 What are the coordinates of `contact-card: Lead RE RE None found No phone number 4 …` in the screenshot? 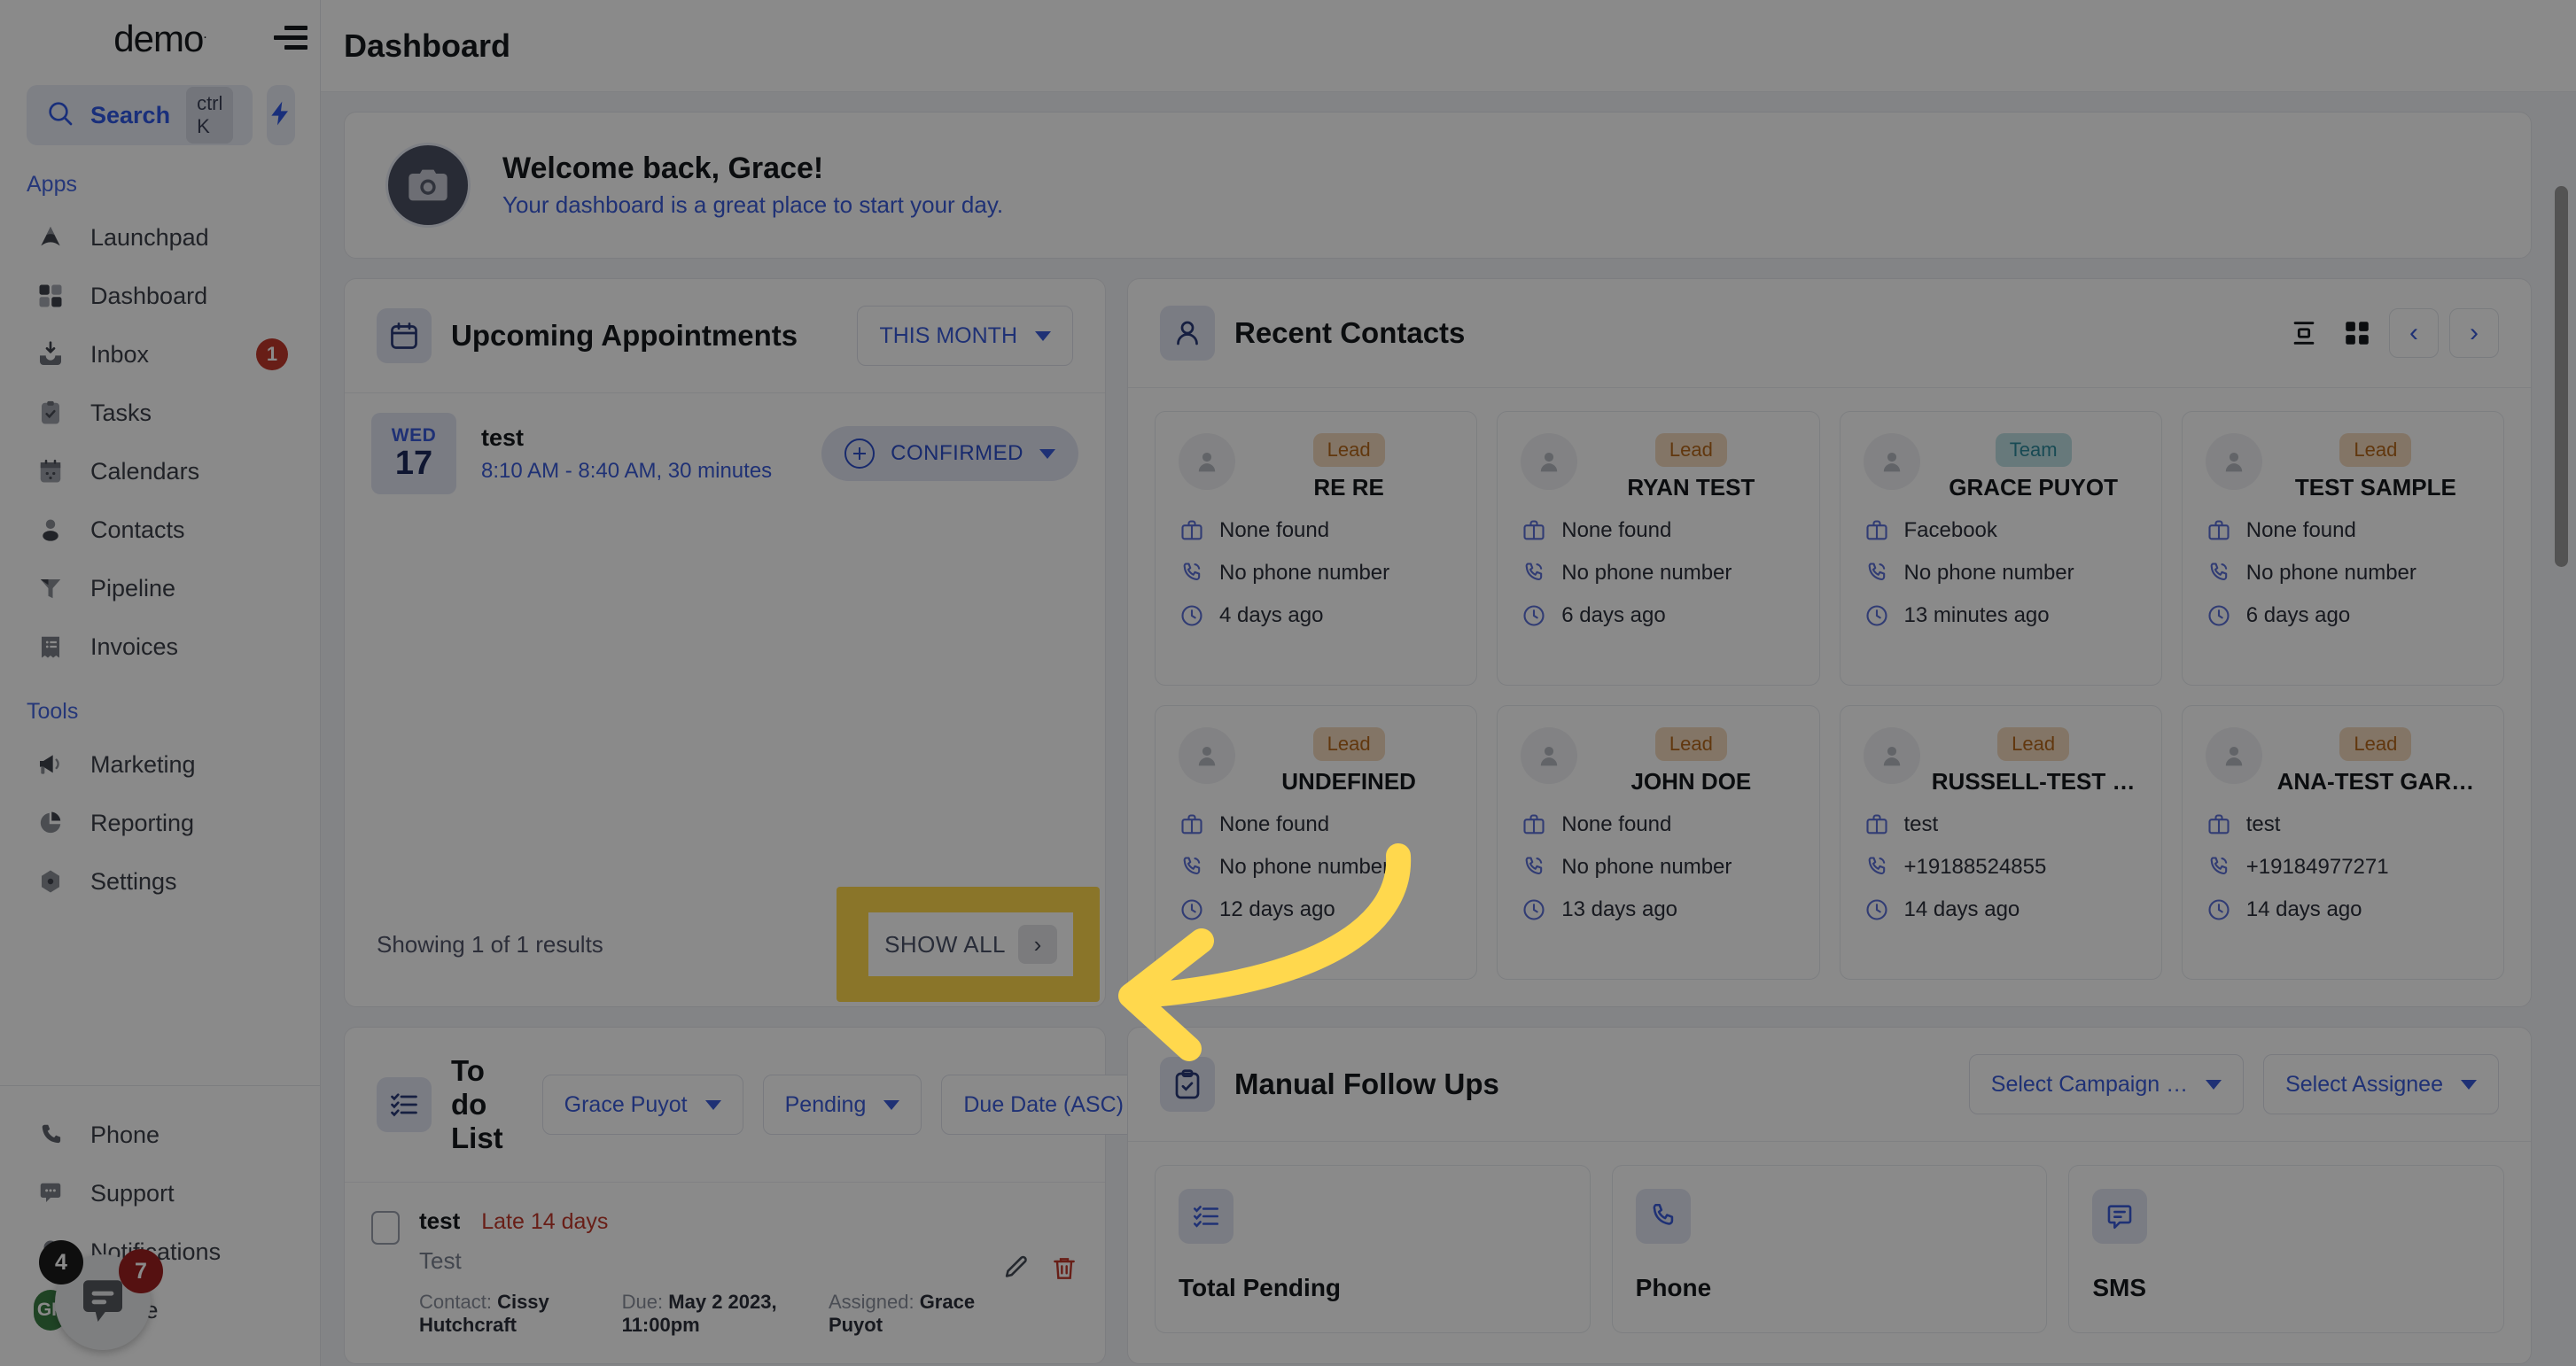 It's located at (1316, 548).